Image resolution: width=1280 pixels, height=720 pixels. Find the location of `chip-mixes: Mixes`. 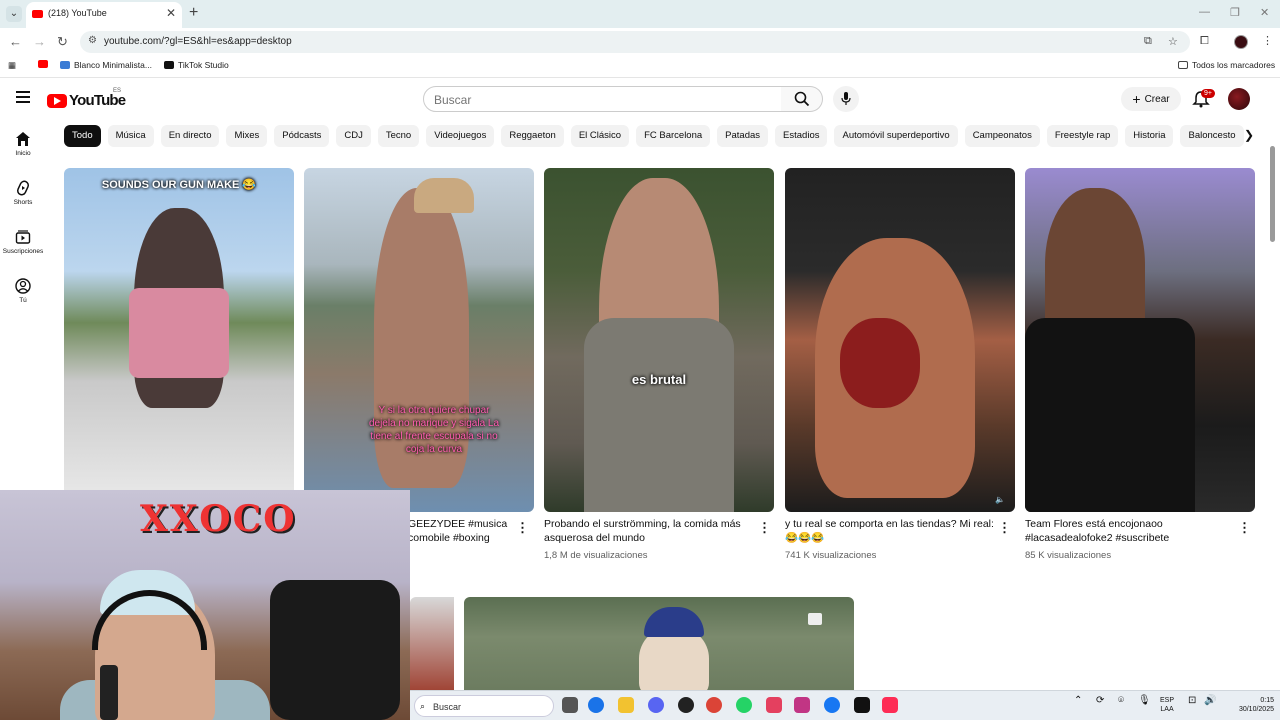

chip-mixes: Mixes is located at coordinates (247, 136).